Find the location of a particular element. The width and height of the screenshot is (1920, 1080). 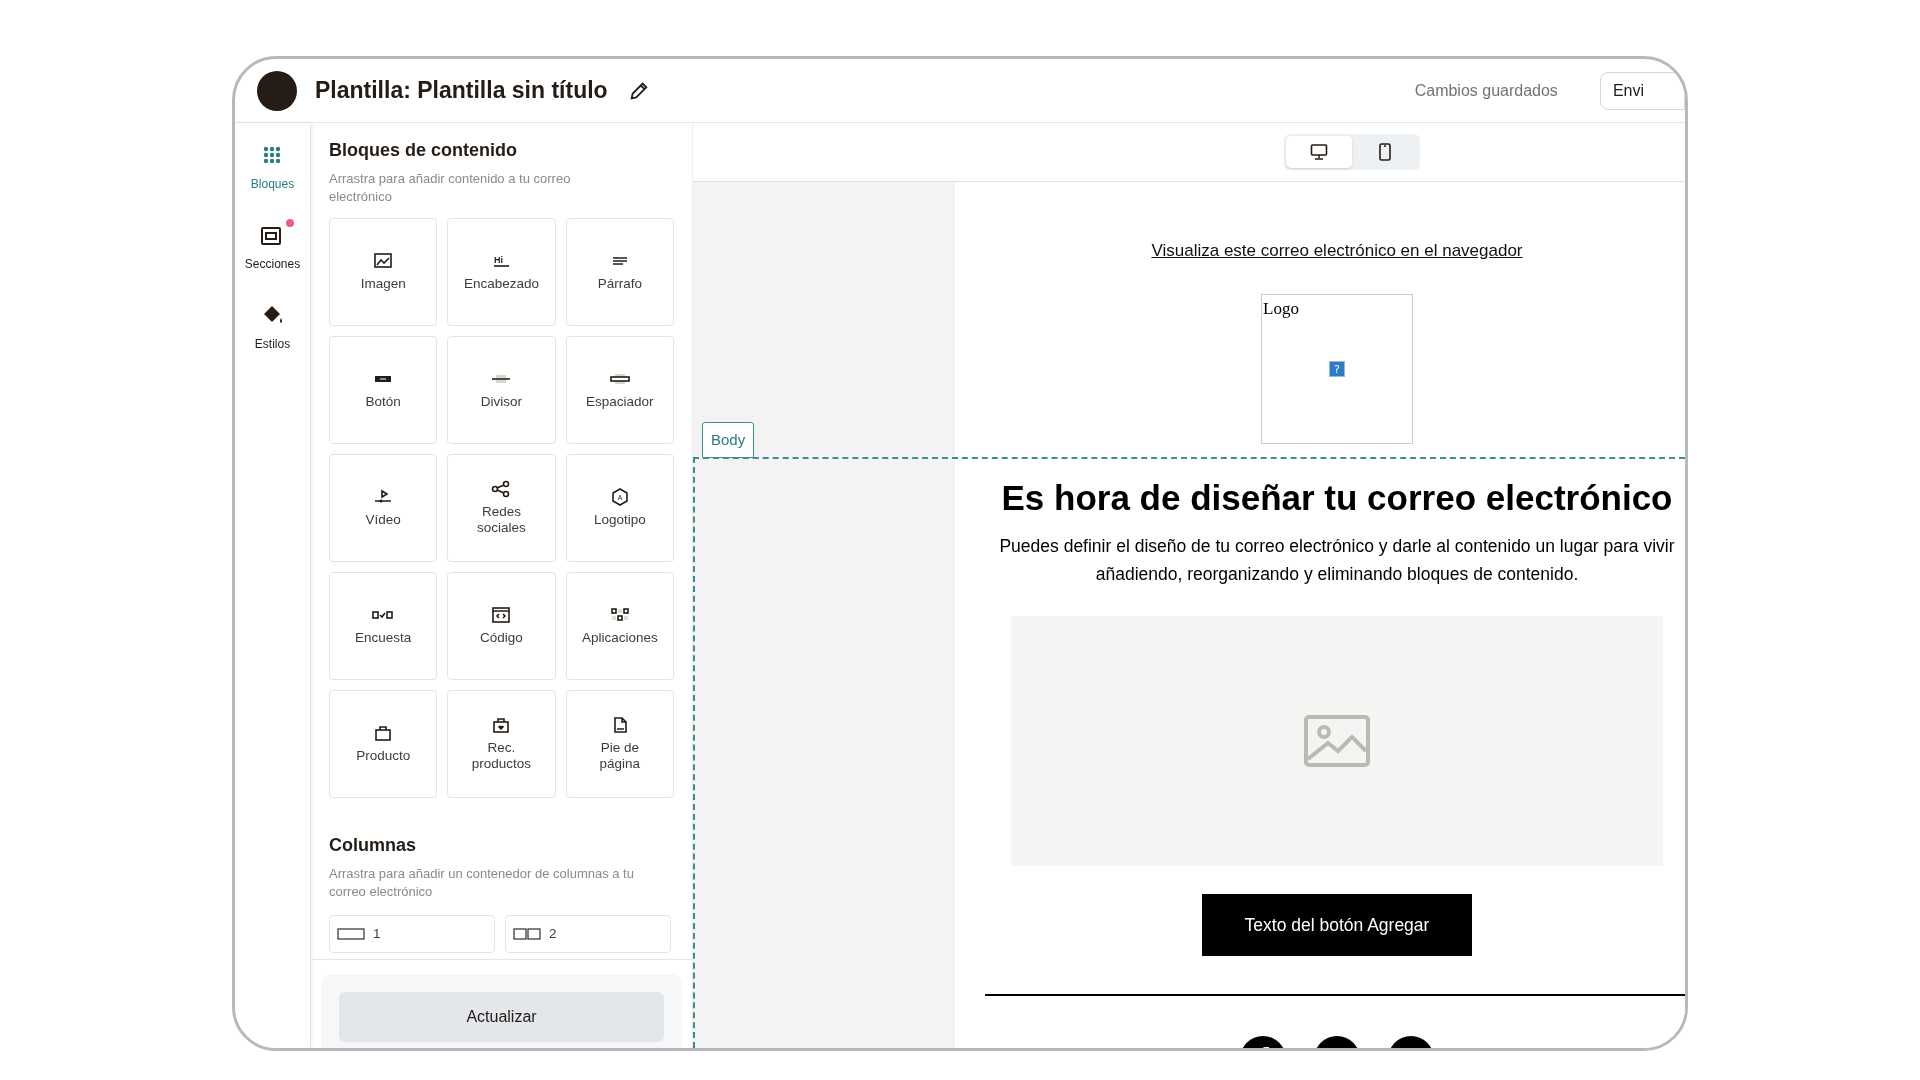

rail-tab: Secciones is located at coordinates (272, 248).